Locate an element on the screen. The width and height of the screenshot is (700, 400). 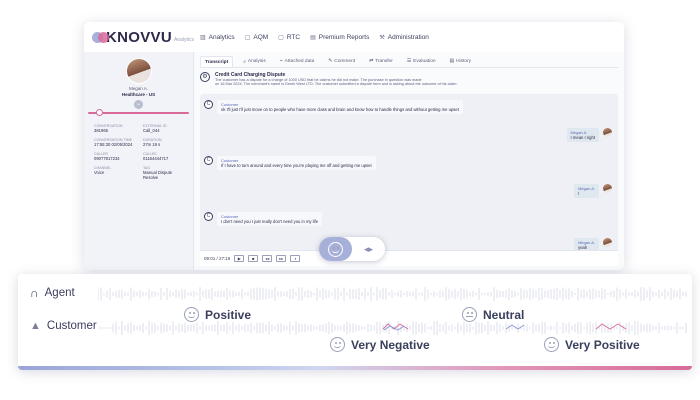
profile-progress-bar is located at coordinates (138, 113).